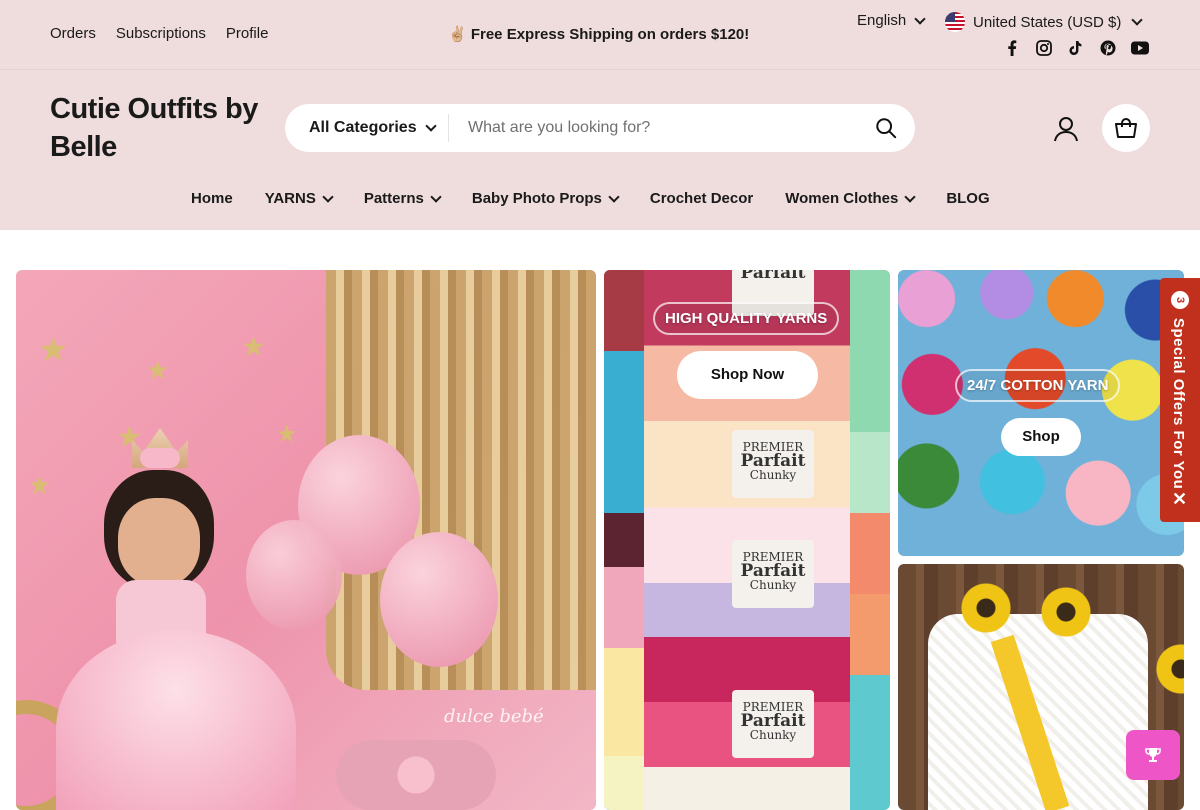 This screenshot has height=810, width=1200. I want to click on cart-button, so click(1126, 128).